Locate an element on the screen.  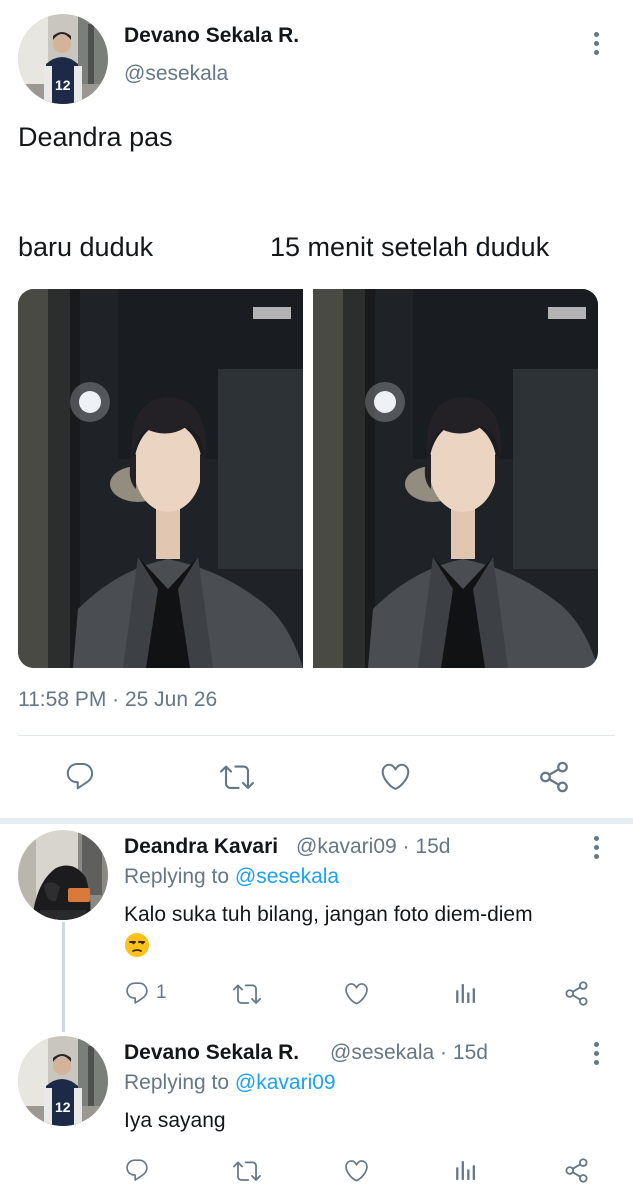
tweet-timestamp: 11:58 PM · 25 Jun 26 is located at coordinates (117, 700).